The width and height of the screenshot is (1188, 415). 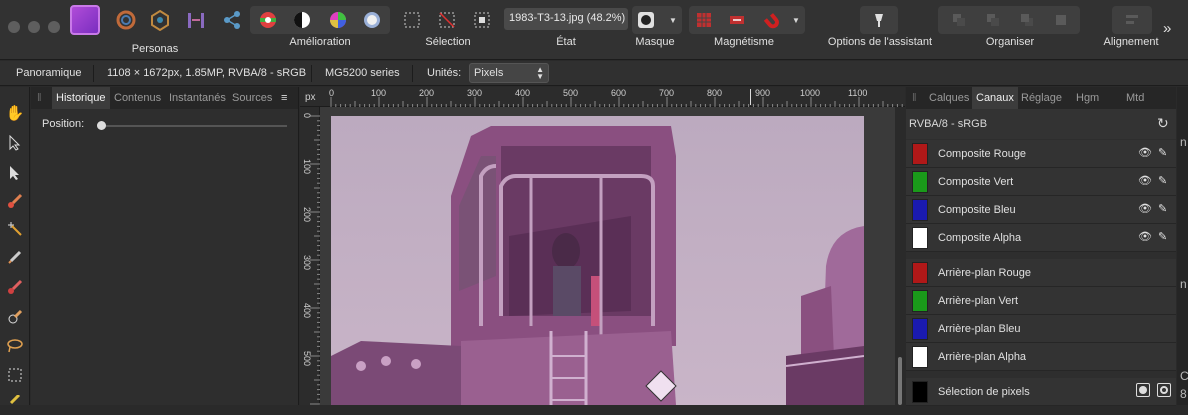 I want to click on hand-tool-icon: ✋, so click(x=15, y=113).